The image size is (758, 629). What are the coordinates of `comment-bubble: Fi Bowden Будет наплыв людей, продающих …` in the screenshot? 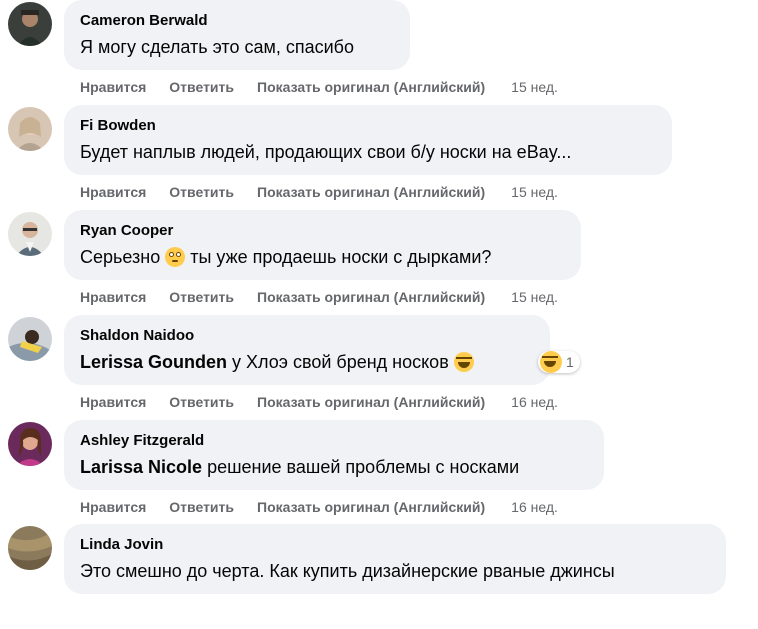 It's located at (368, 140).